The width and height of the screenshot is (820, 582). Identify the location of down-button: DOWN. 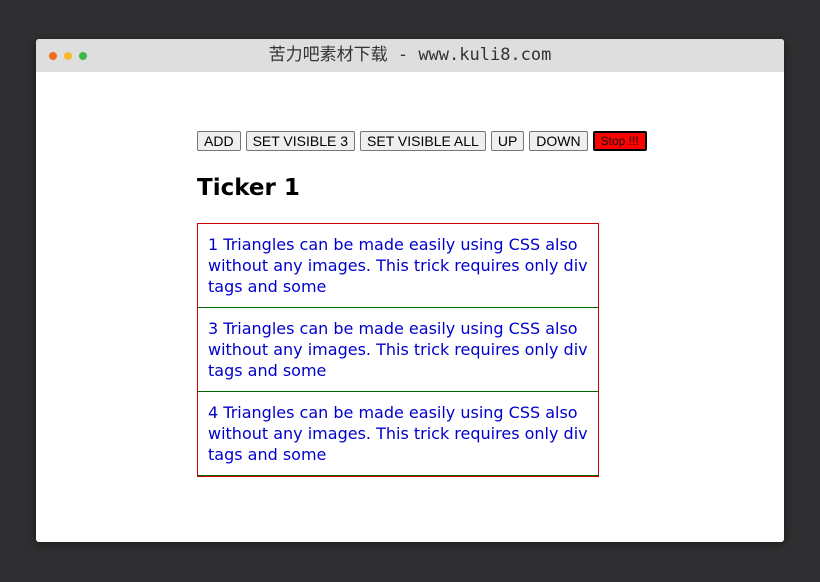
(558, 141).